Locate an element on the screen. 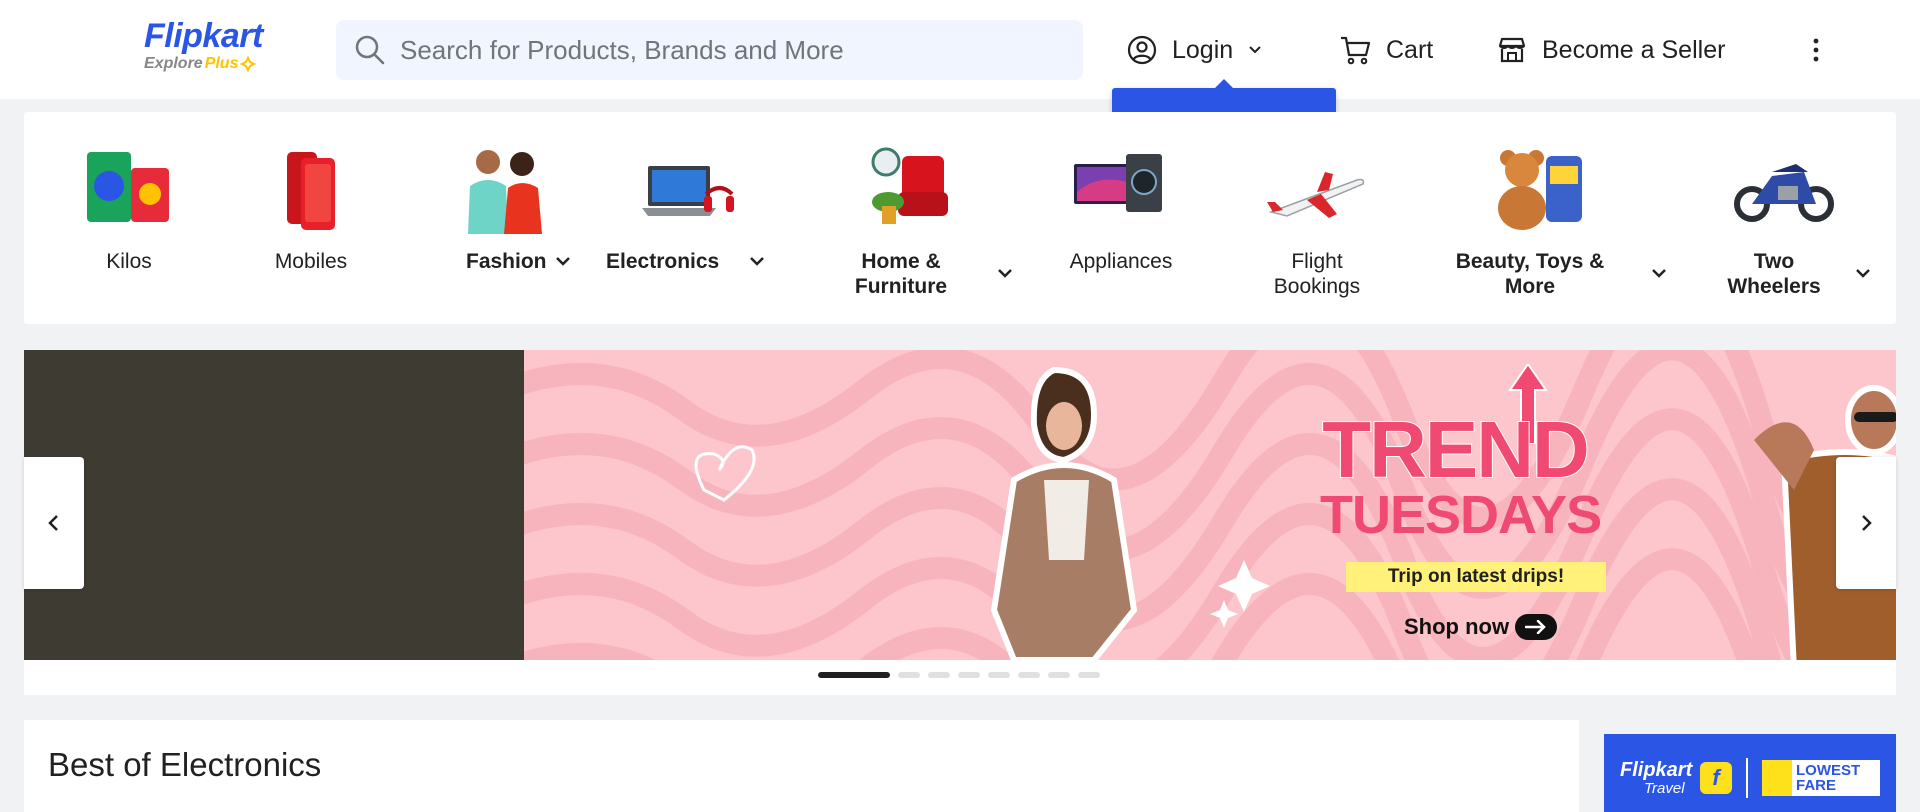 The image size is (1920, 812). armchair-icon is located at coordinates (909, 185).